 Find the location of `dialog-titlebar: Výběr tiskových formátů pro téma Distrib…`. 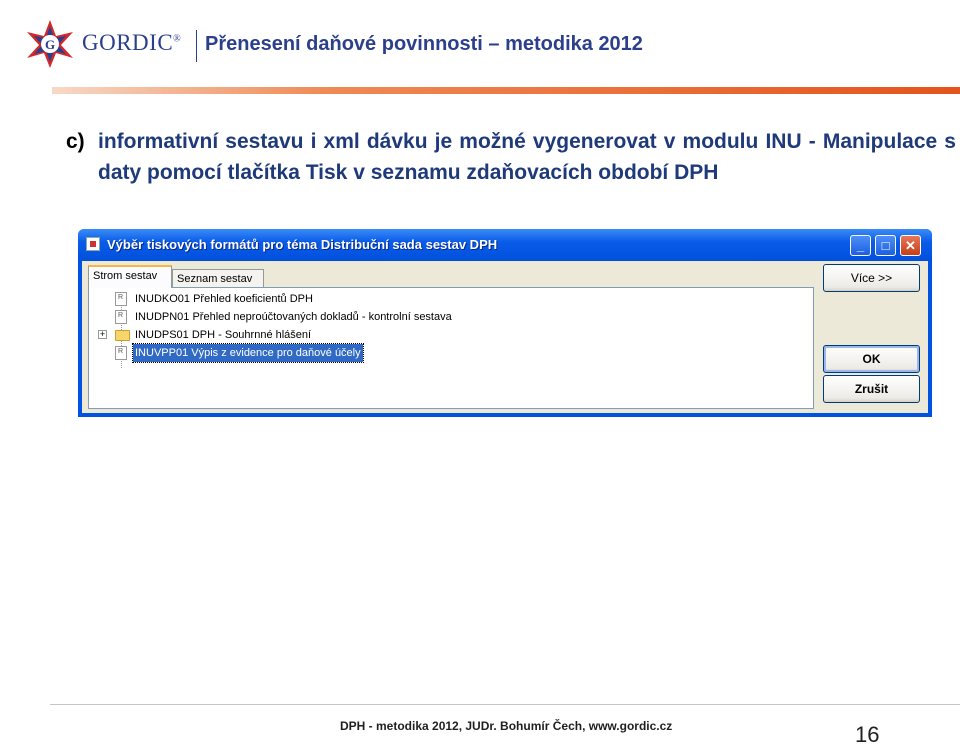

dialog-titlebar: Výběr tiskových formátů pro téma Distrib… is located at coordinates (505, 245).